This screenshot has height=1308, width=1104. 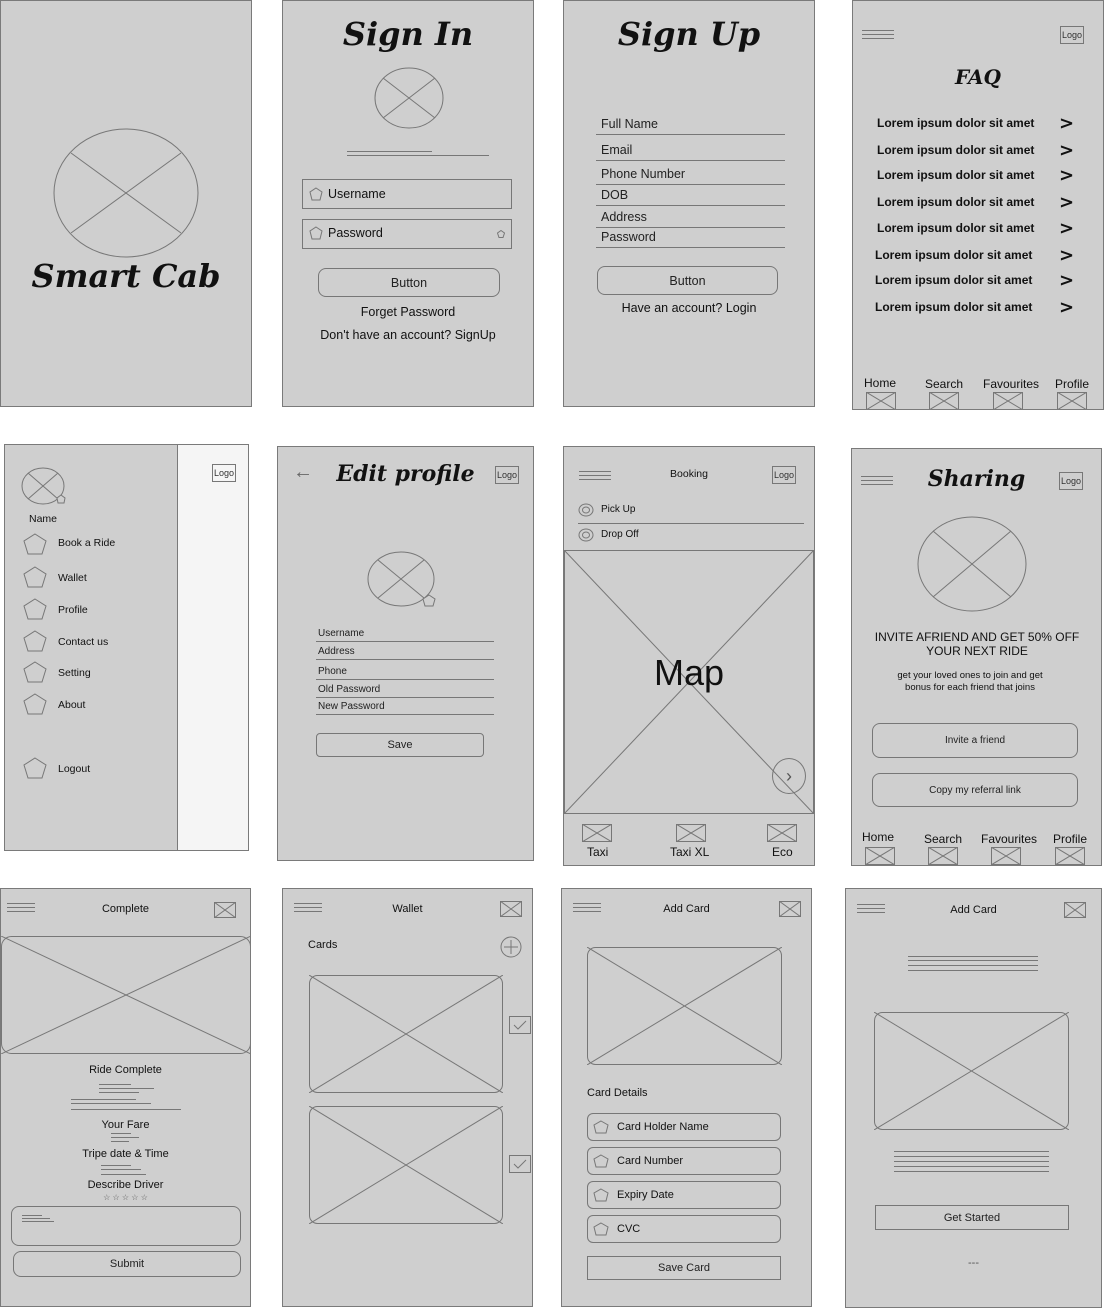 What do you see at coordinates (72, 578) in the screenshot?
I see `drawer-item-wallet: Wallet` at bounding box center [72, 578].